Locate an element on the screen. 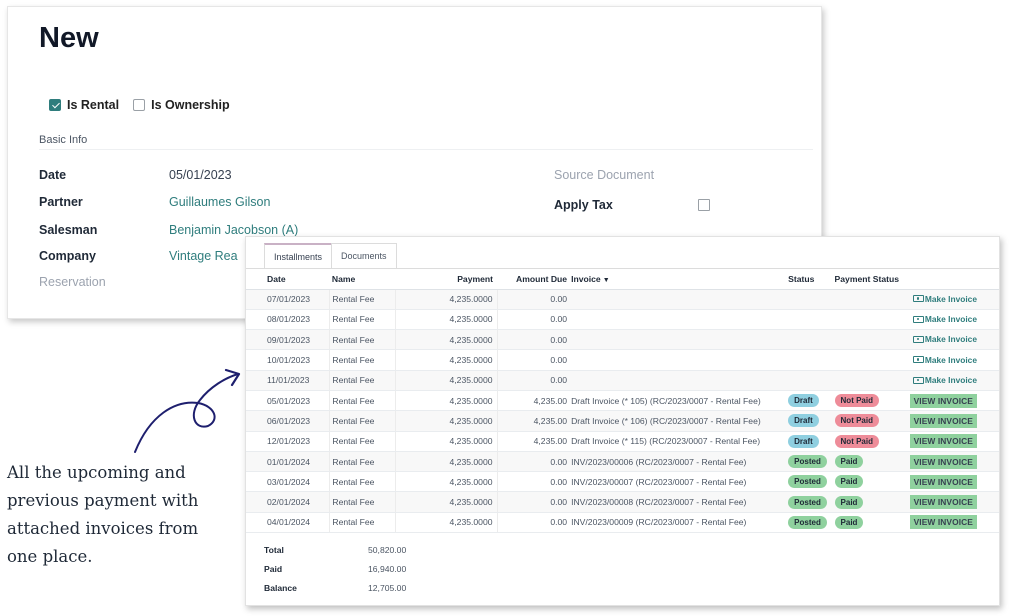 This screenshot has width=1010, height=616. money-bill-icon is located at coordinates (918, 360).